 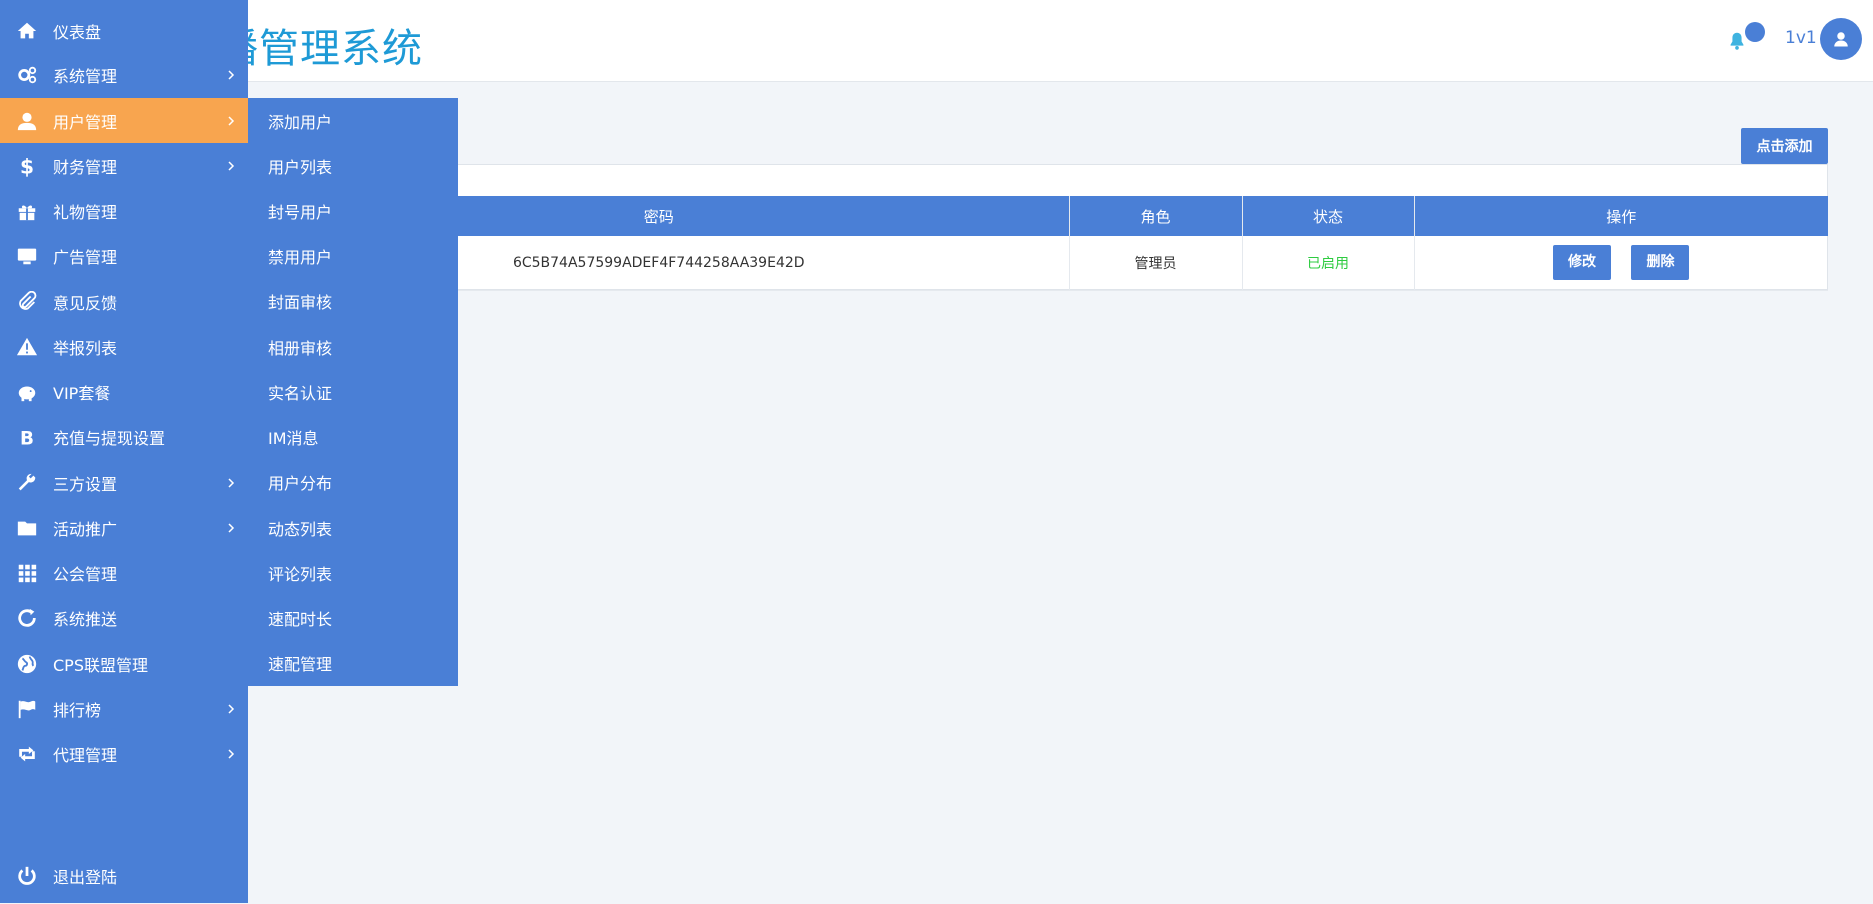 I want to click on submenu-item-match-management: 速配管理, so click(x=353, y=662).